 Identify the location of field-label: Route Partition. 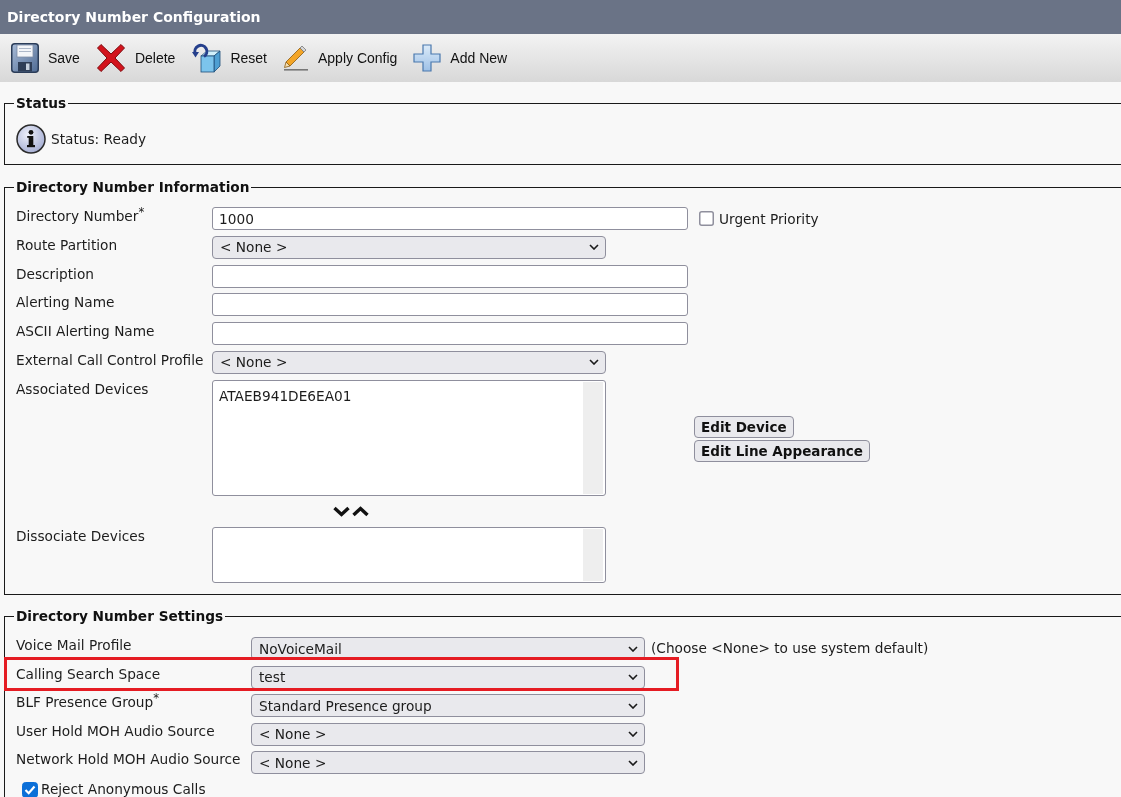
(67, 244).